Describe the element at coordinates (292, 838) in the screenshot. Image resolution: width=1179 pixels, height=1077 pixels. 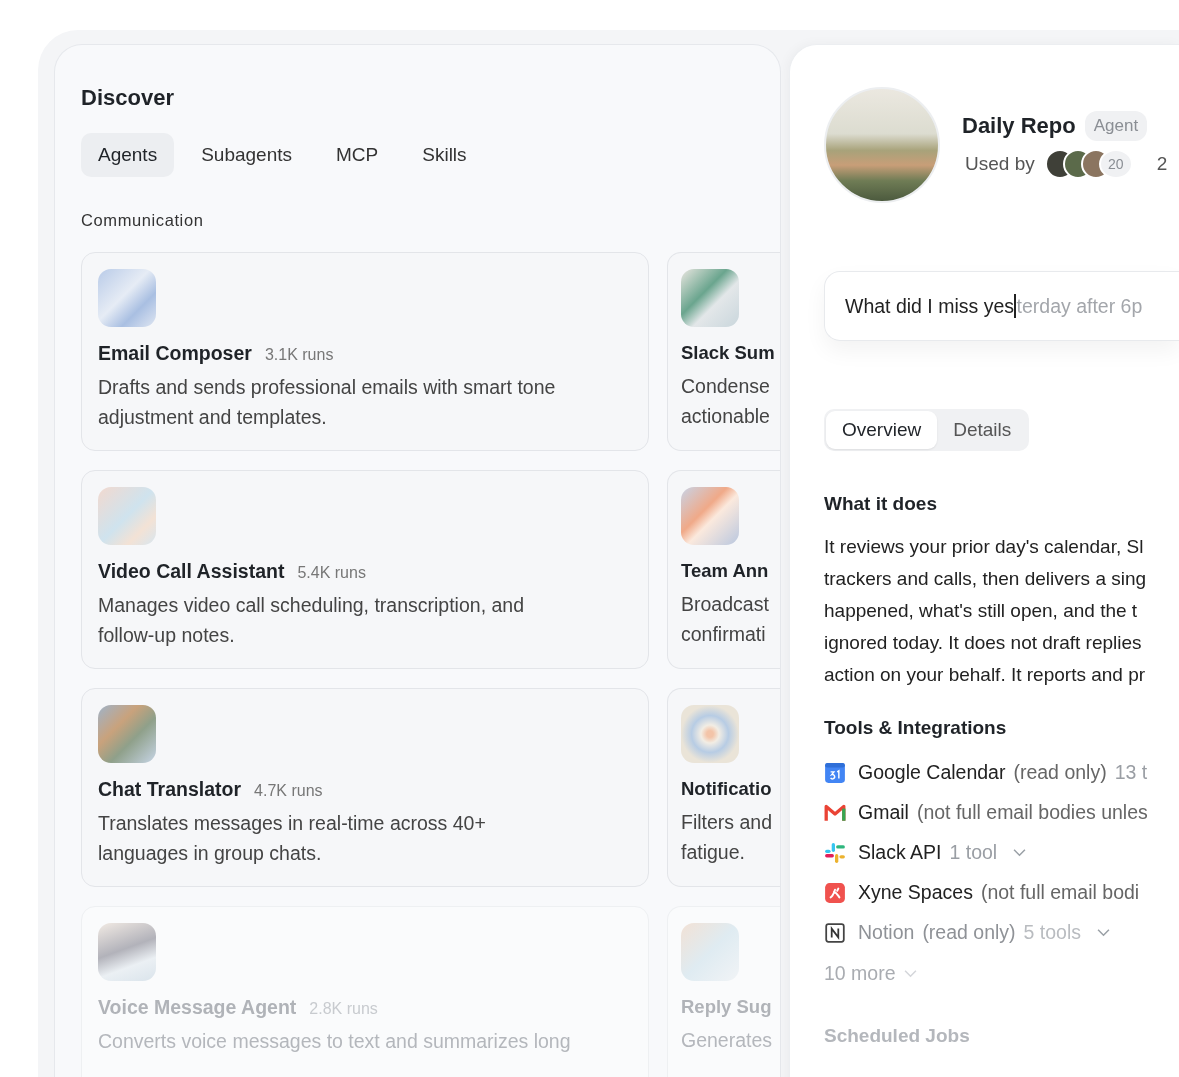
I see `agent-description: Translates messages in real-time across 40+ languages in group chats.` at that location.